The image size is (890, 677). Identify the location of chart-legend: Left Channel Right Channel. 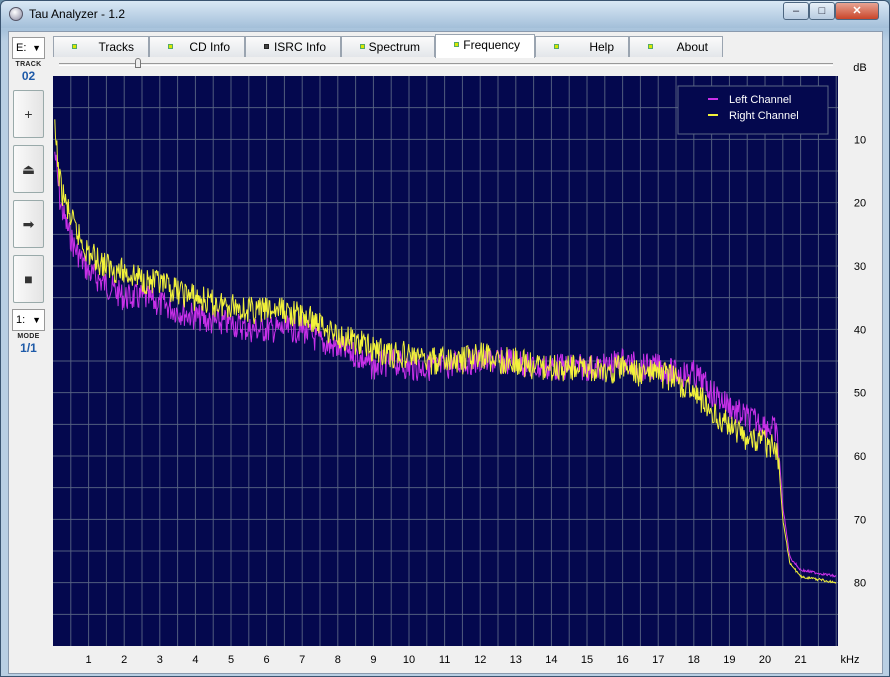
(753, 110).